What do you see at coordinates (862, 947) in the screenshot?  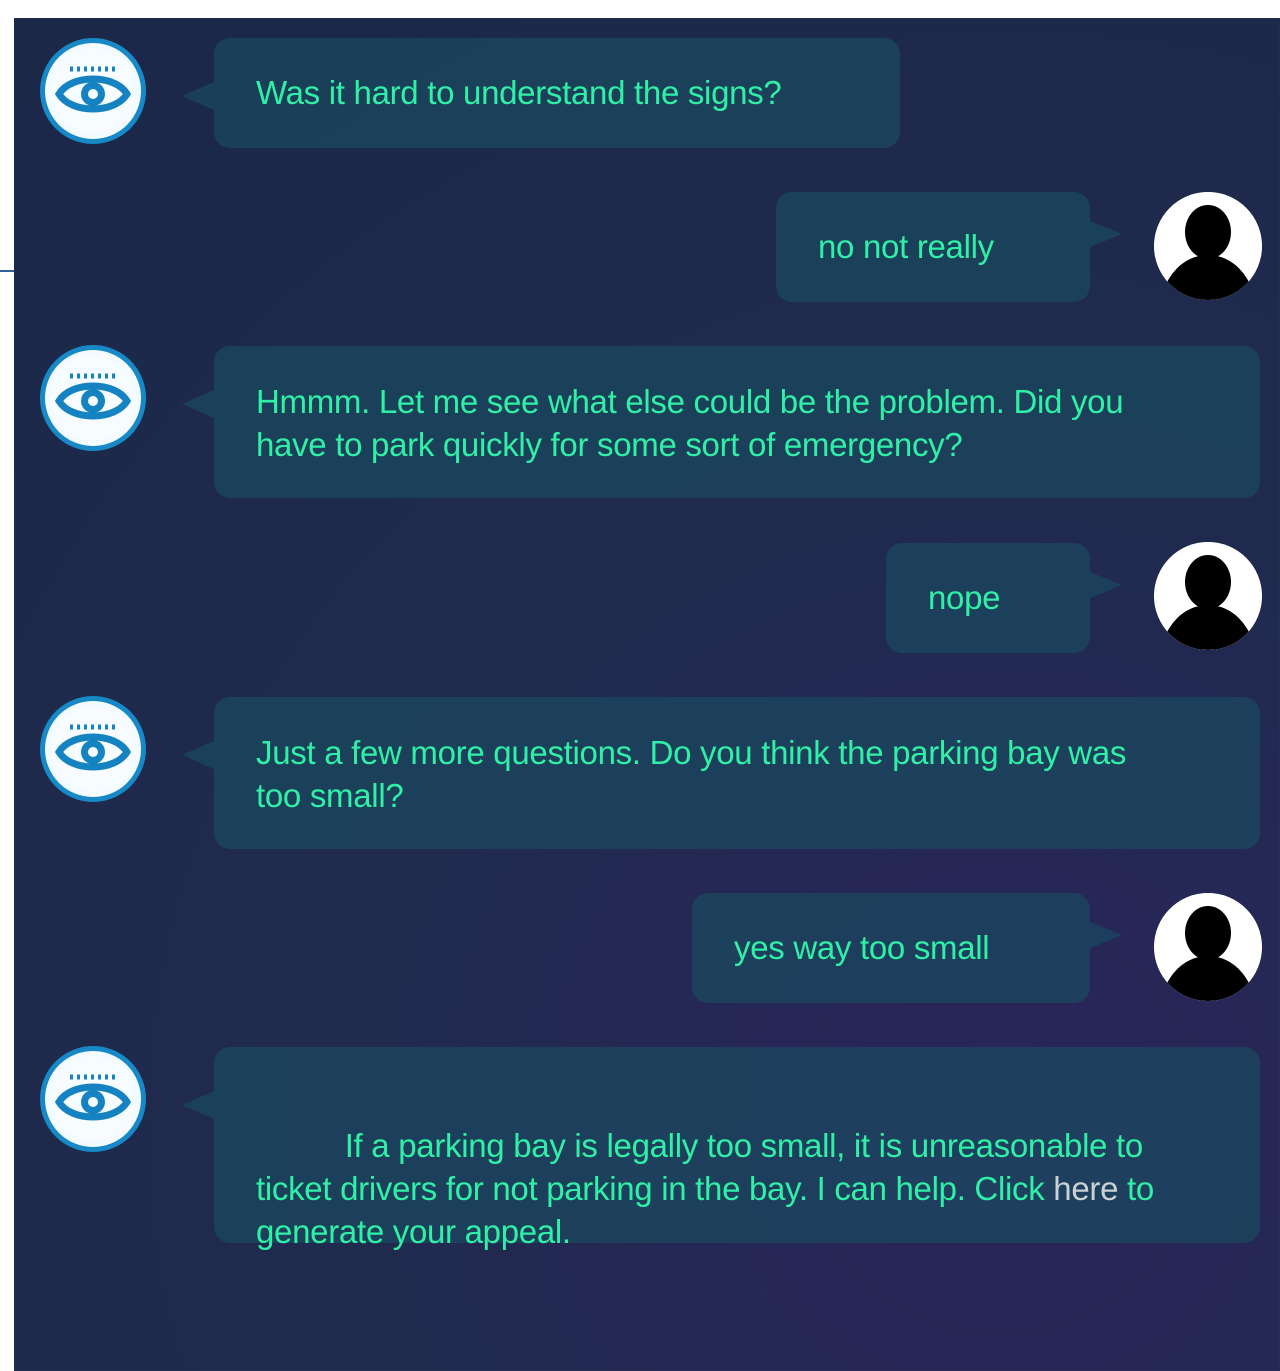 I see `message-text: yes way too small` at bounding box center [862, 947].